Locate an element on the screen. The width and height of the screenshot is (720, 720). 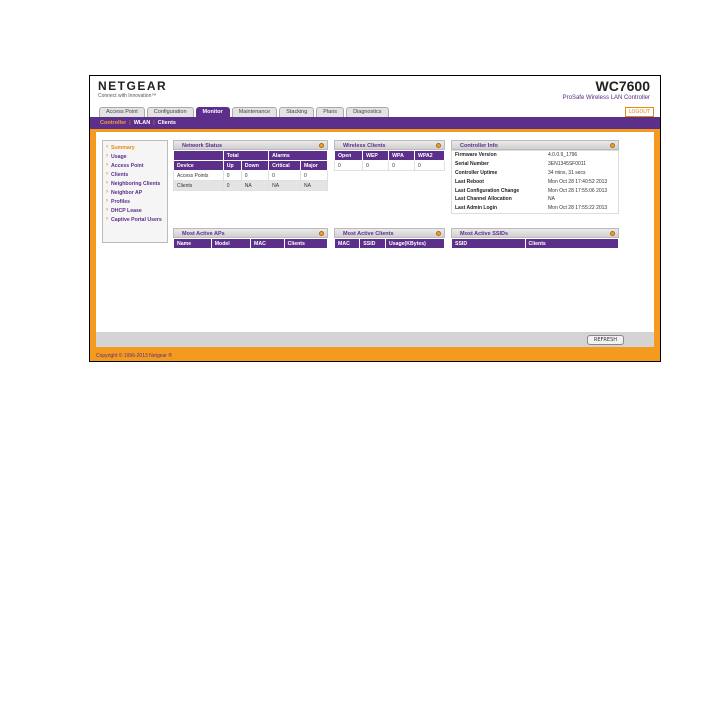
table-header: Total is located at coordinates (246, 155).